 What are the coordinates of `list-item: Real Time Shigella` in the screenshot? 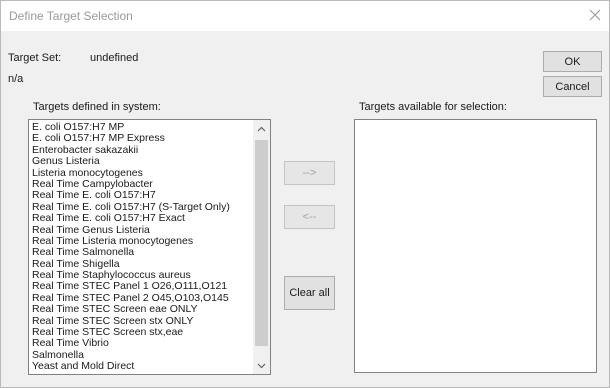 It's located at (141, 264).